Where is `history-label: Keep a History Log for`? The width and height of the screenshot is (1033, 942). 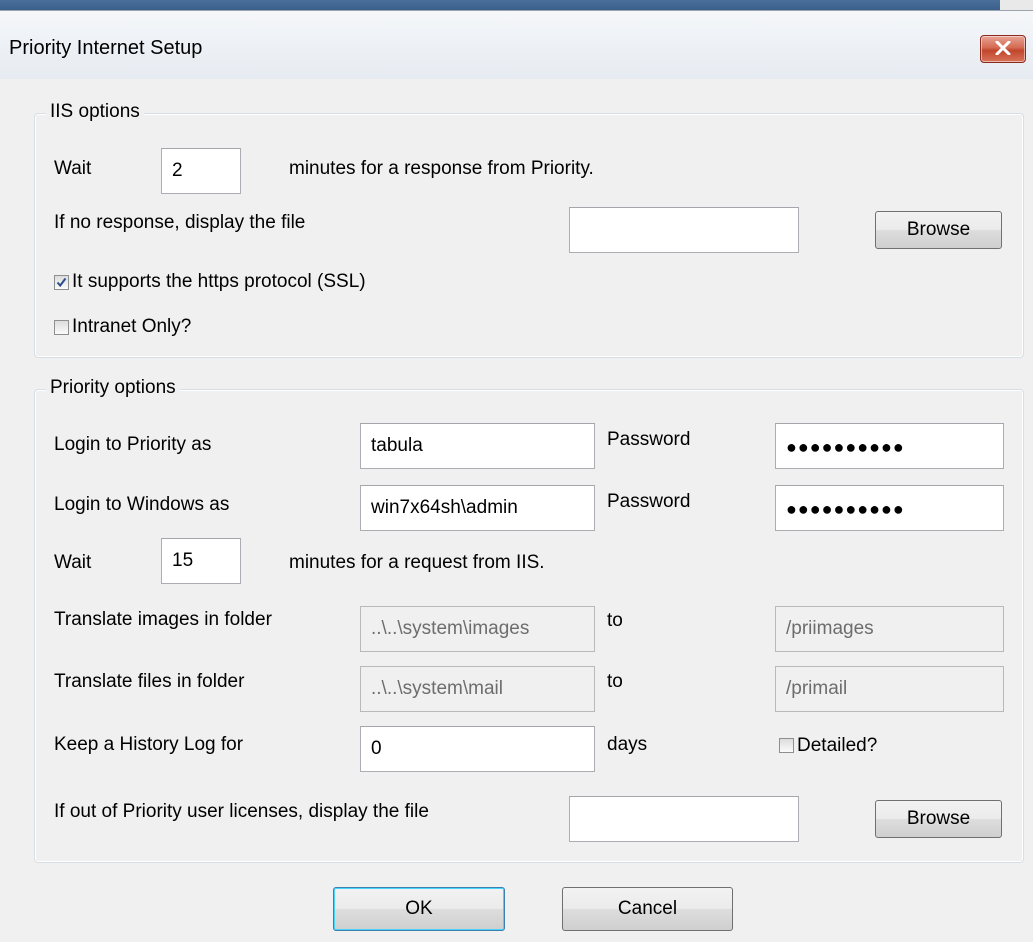 history-label: Keep a History Log for is located at coordinates (149, 744).